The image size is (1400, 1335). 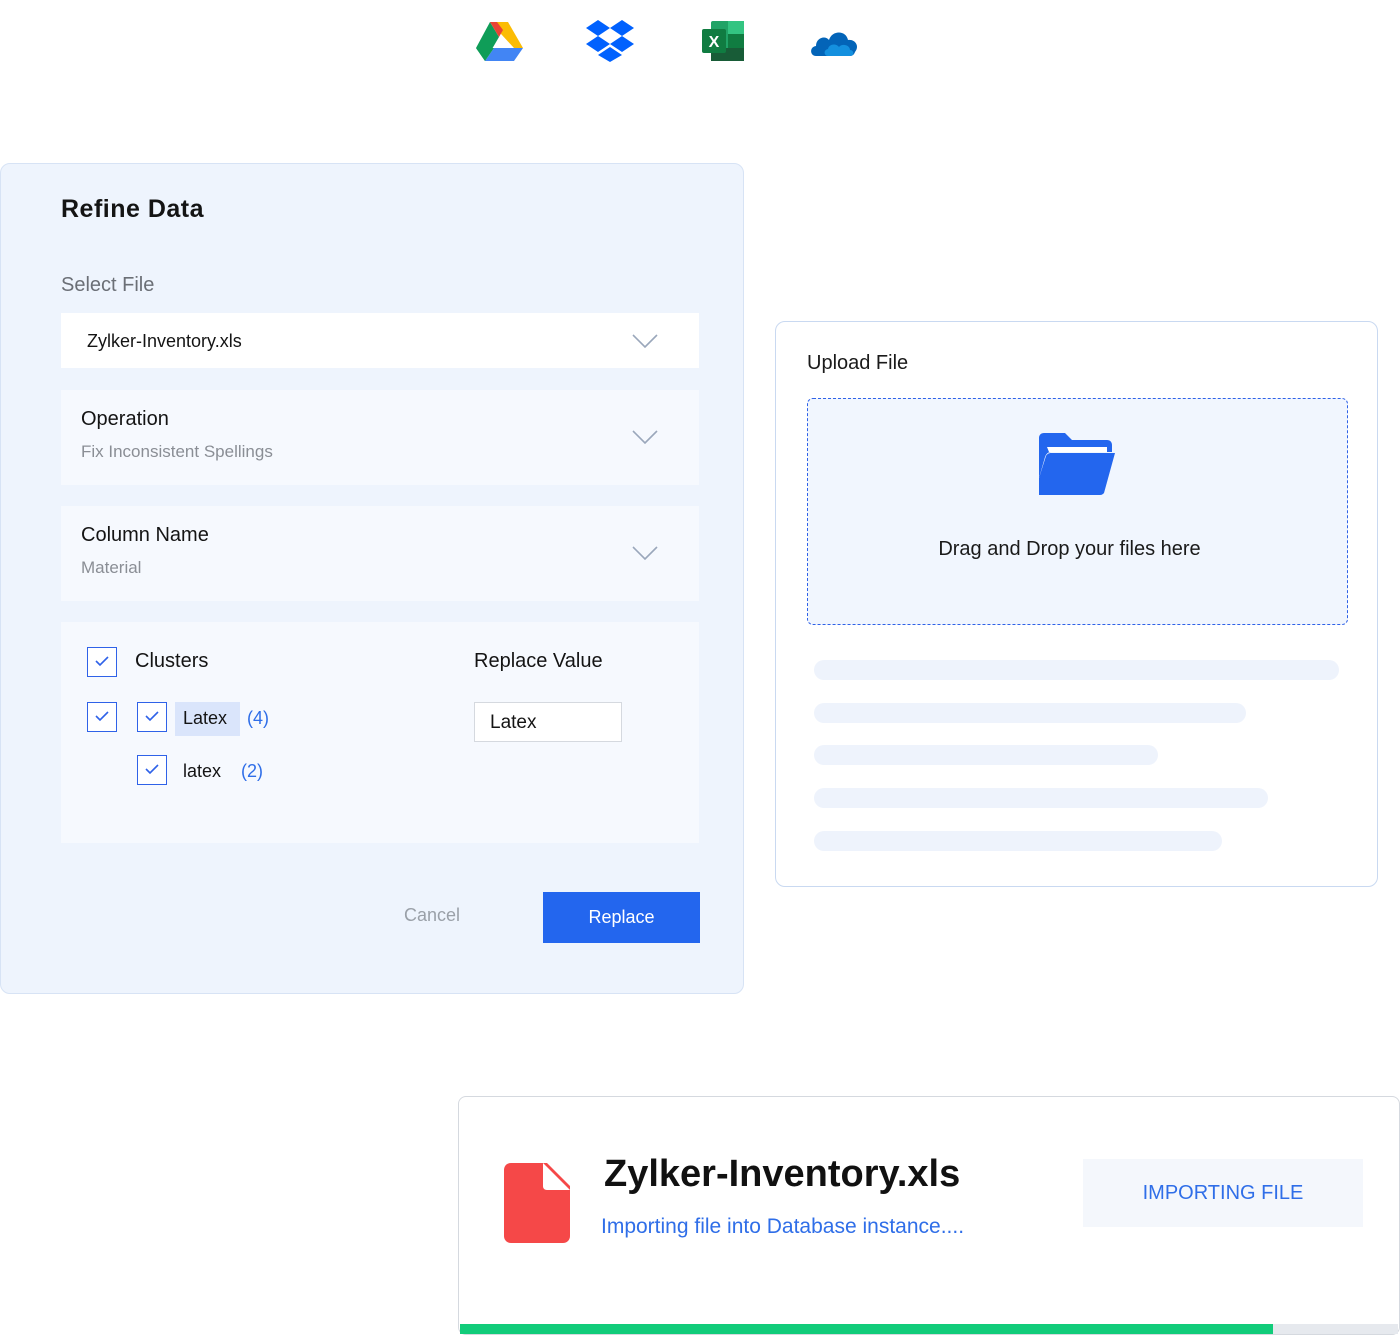 I want to click on column-name-dropdown: Column Name Material, so click(x=380, y=553).